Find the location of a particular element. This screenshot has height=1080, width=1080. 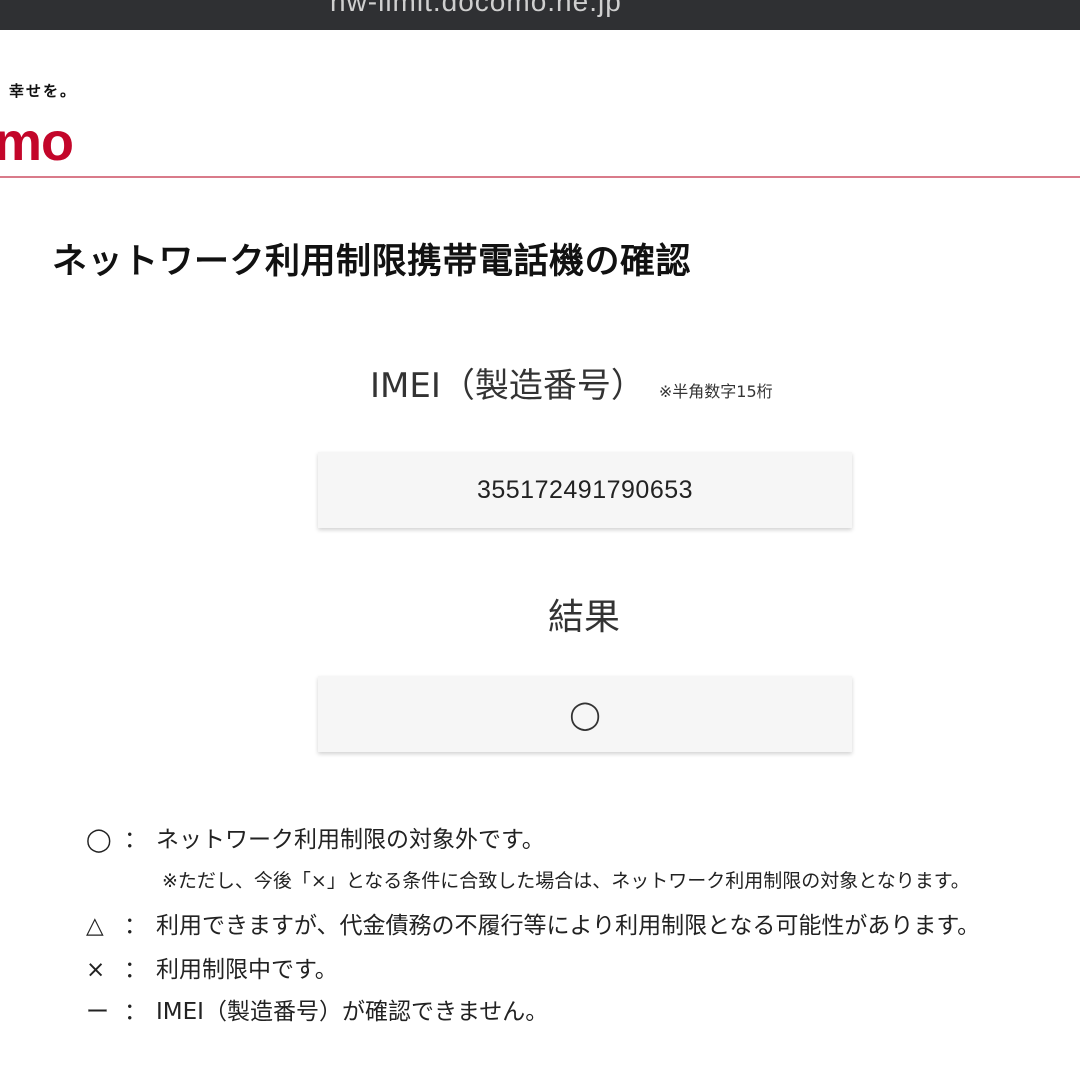

legend-row-cross: × ： 利用制限中です。 is located at coordinates (212, 967).